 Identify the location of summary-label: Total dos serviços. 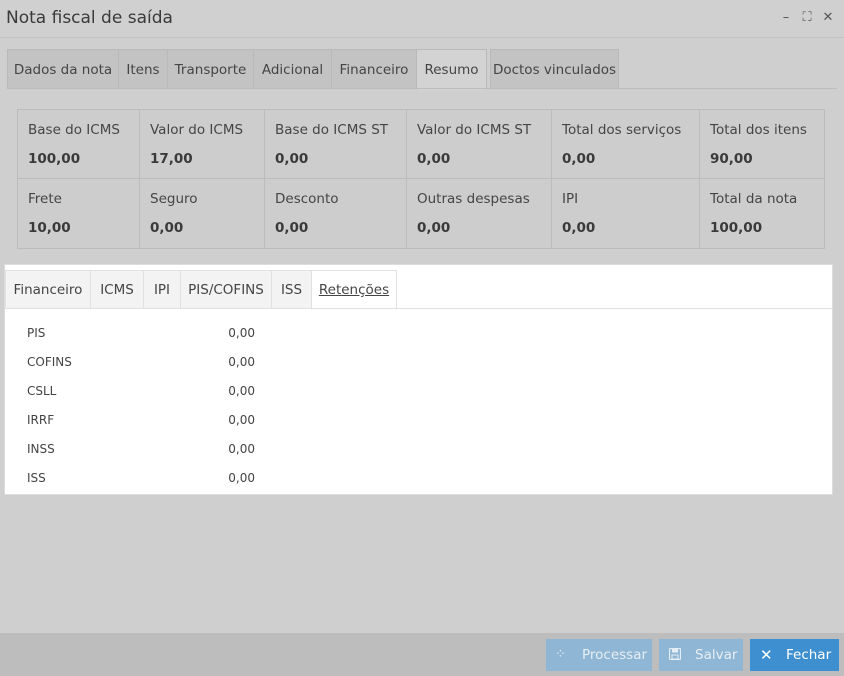
(622, 130).